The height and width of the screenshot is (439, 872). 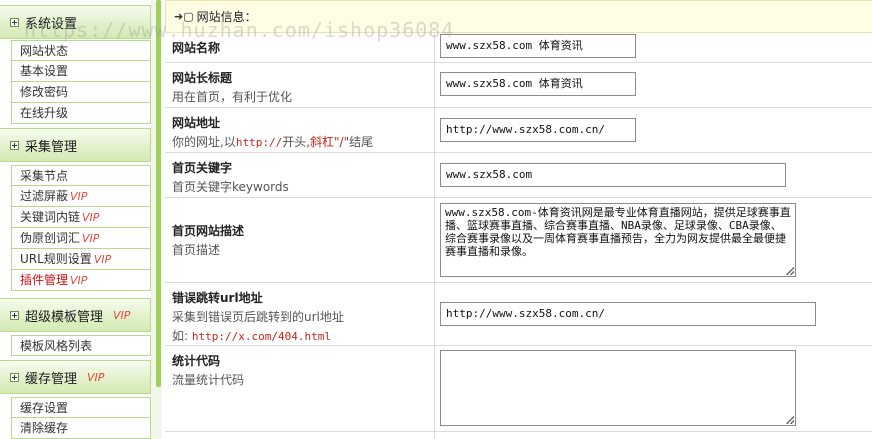 What do you see at coordinates (81, 71) in the screenshot?
I see `sidebar-item-basic-settings: 基本设置` at bounding box center [81, 71].